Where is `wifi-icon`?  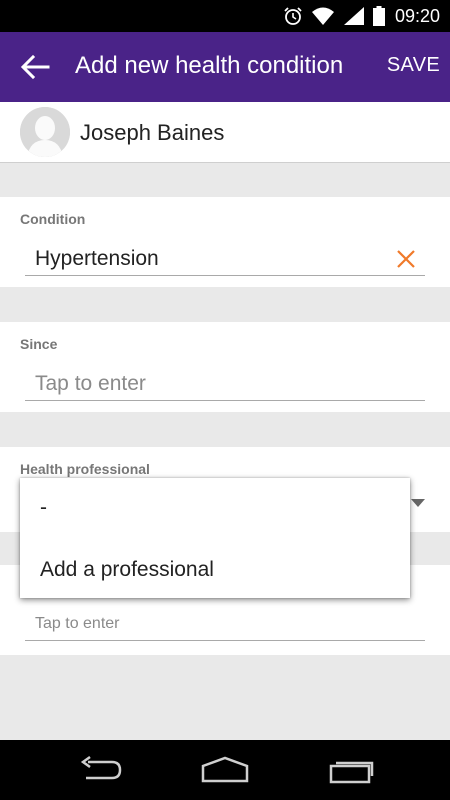 wifi-icon is located at coordinates (322, 16).